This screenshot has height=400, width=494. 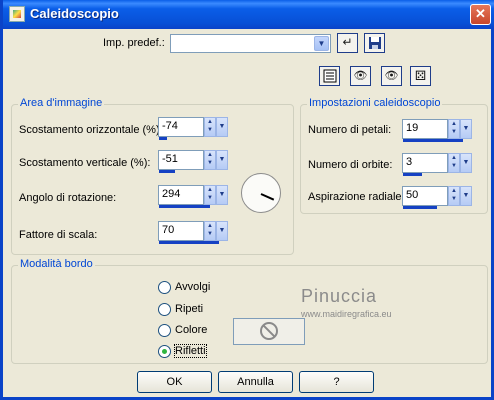 I want to click on dial-needle, so click(x=267, y=197).